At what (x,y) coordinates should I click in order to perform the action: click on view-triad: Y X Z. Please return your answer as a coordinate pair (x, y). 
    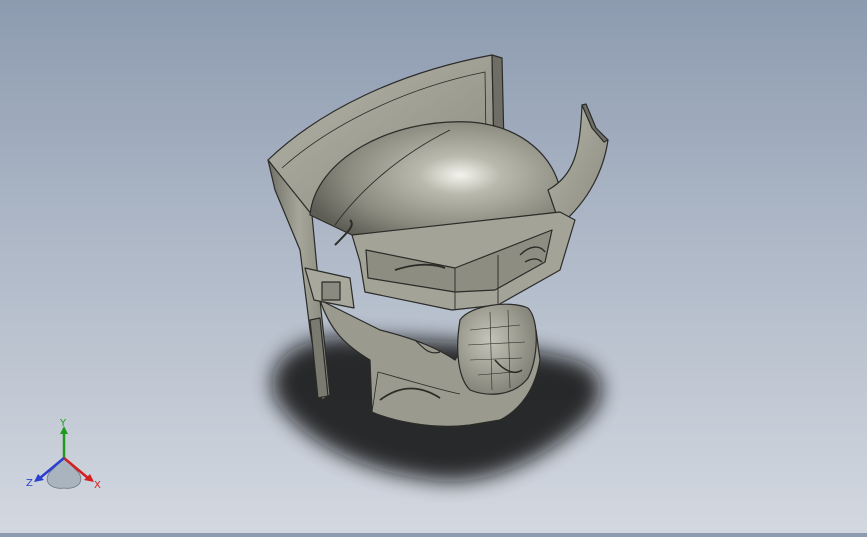
    Looking at the image, I should click on (64, 456).